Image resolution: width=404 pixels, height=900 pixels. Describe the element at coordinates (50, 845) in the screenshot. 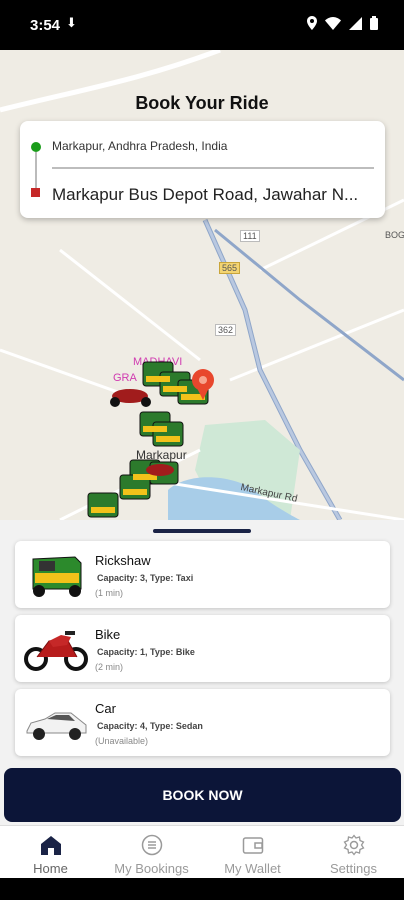

I see `home-icon` at that location.